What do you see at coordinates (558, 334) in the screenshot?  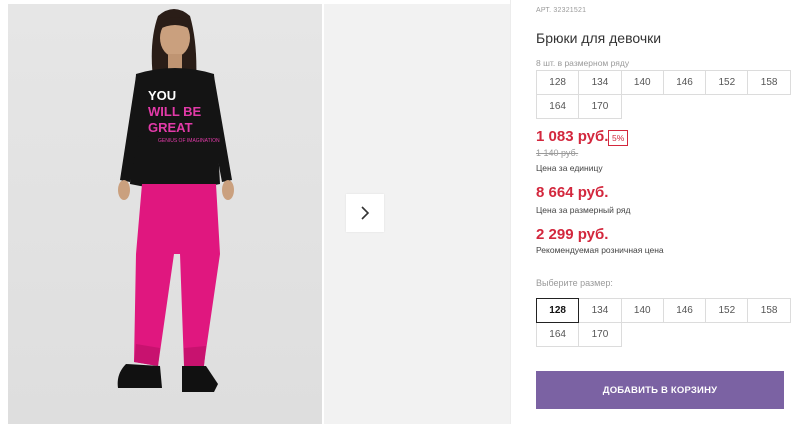 I see `size-option: 164` at bounding box center [558, 334].